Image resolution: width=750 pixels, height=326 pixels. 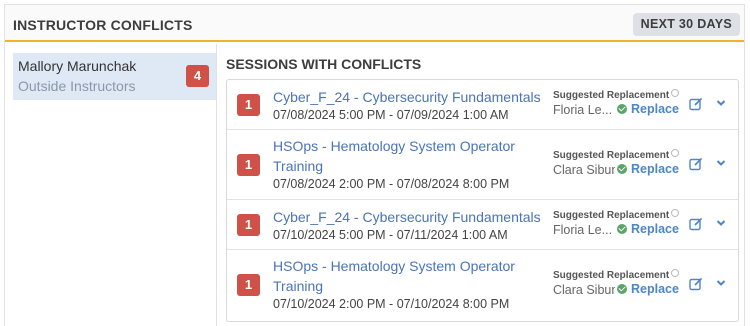 I want to click on session-time: 07/10/2024 2:00 PM - 07/10/2024 8:00 PM, so click(x=391, y=304).